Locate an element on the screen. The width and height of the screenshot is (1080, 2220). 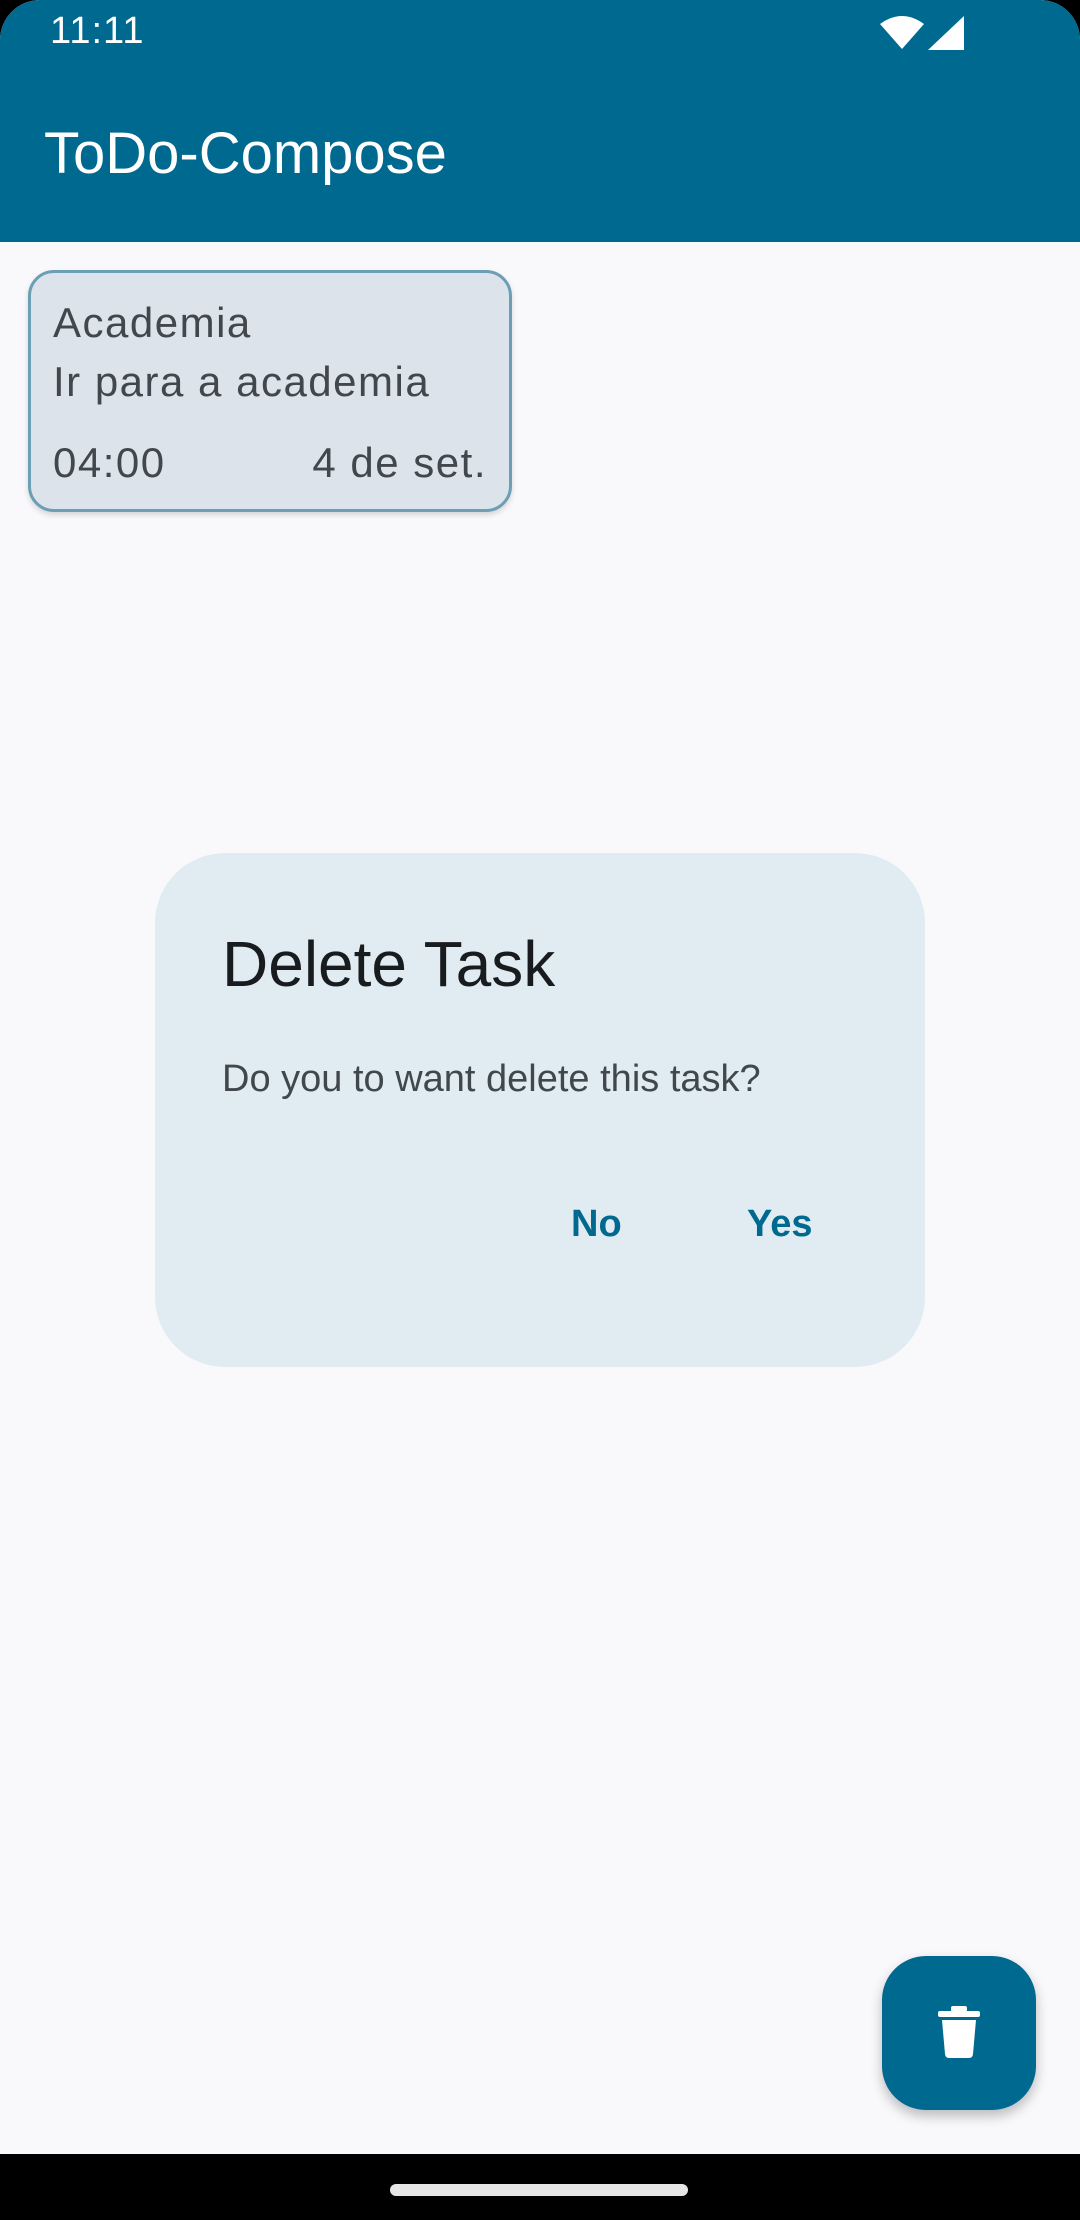
task-description: Ir para a academia is located at coordinates (242, 381).